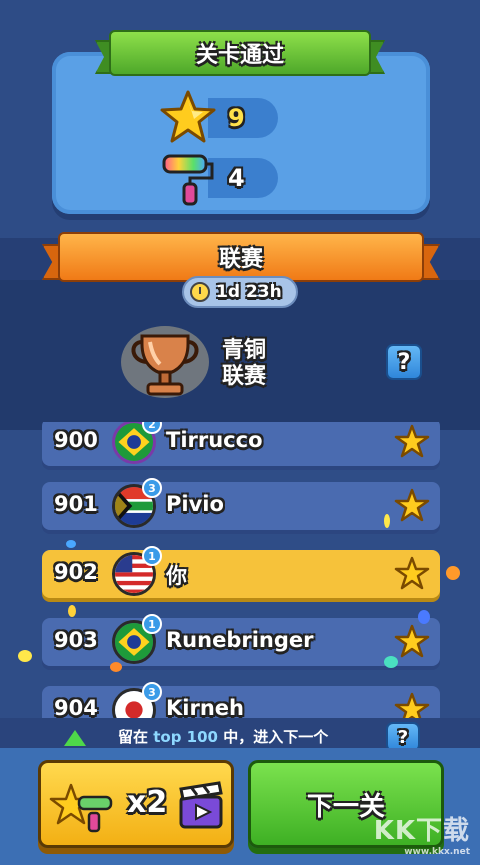 The width and height of the screenshot is (480, 865). I want to click on leaderboard-row: 900 2 Tirrucco, so click(241, 444).